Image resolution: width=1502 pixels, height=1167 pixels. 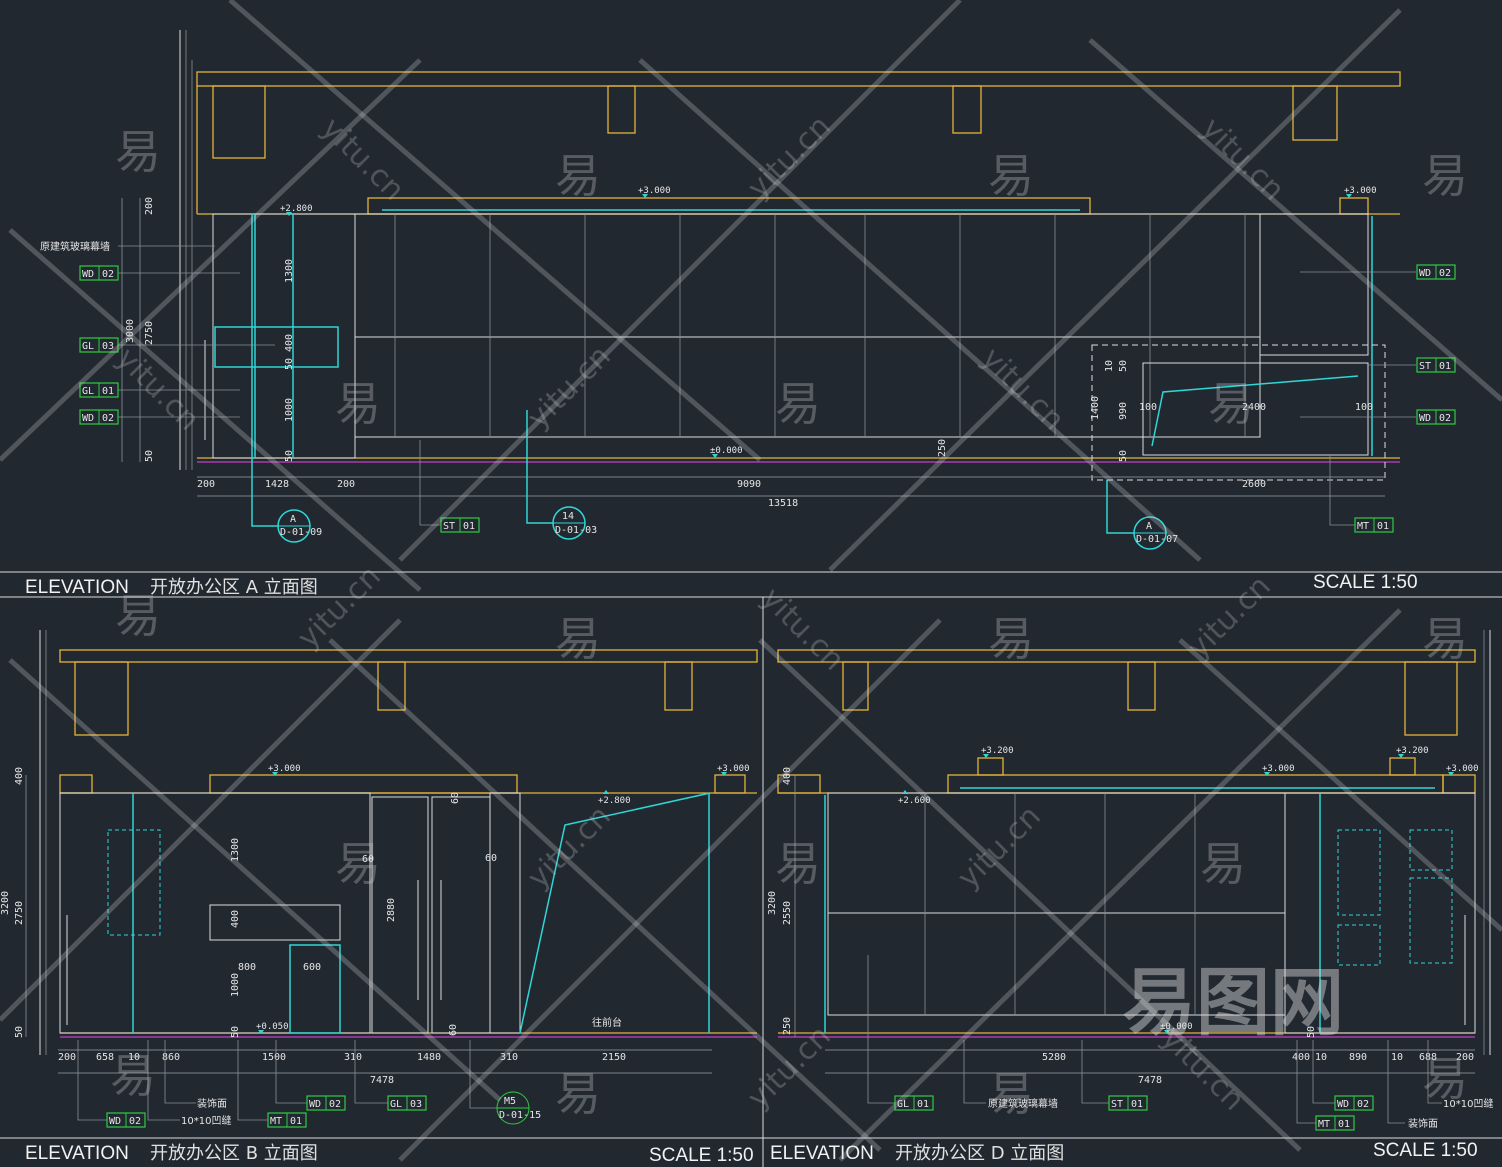 What do you see at coordinates (206, 1120) in the screenshot?
I see `note-groove: 10*10凹缝` at bounding box center [206, 1120].